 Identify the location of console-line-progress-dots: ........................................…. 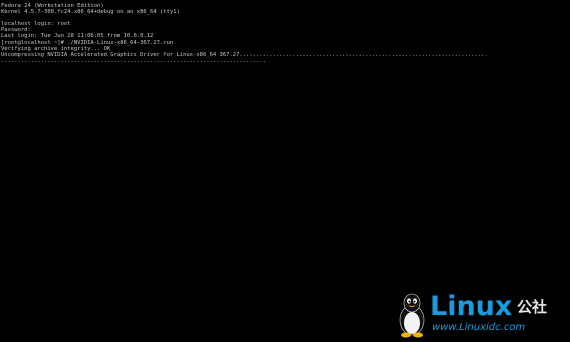
(133, 60).